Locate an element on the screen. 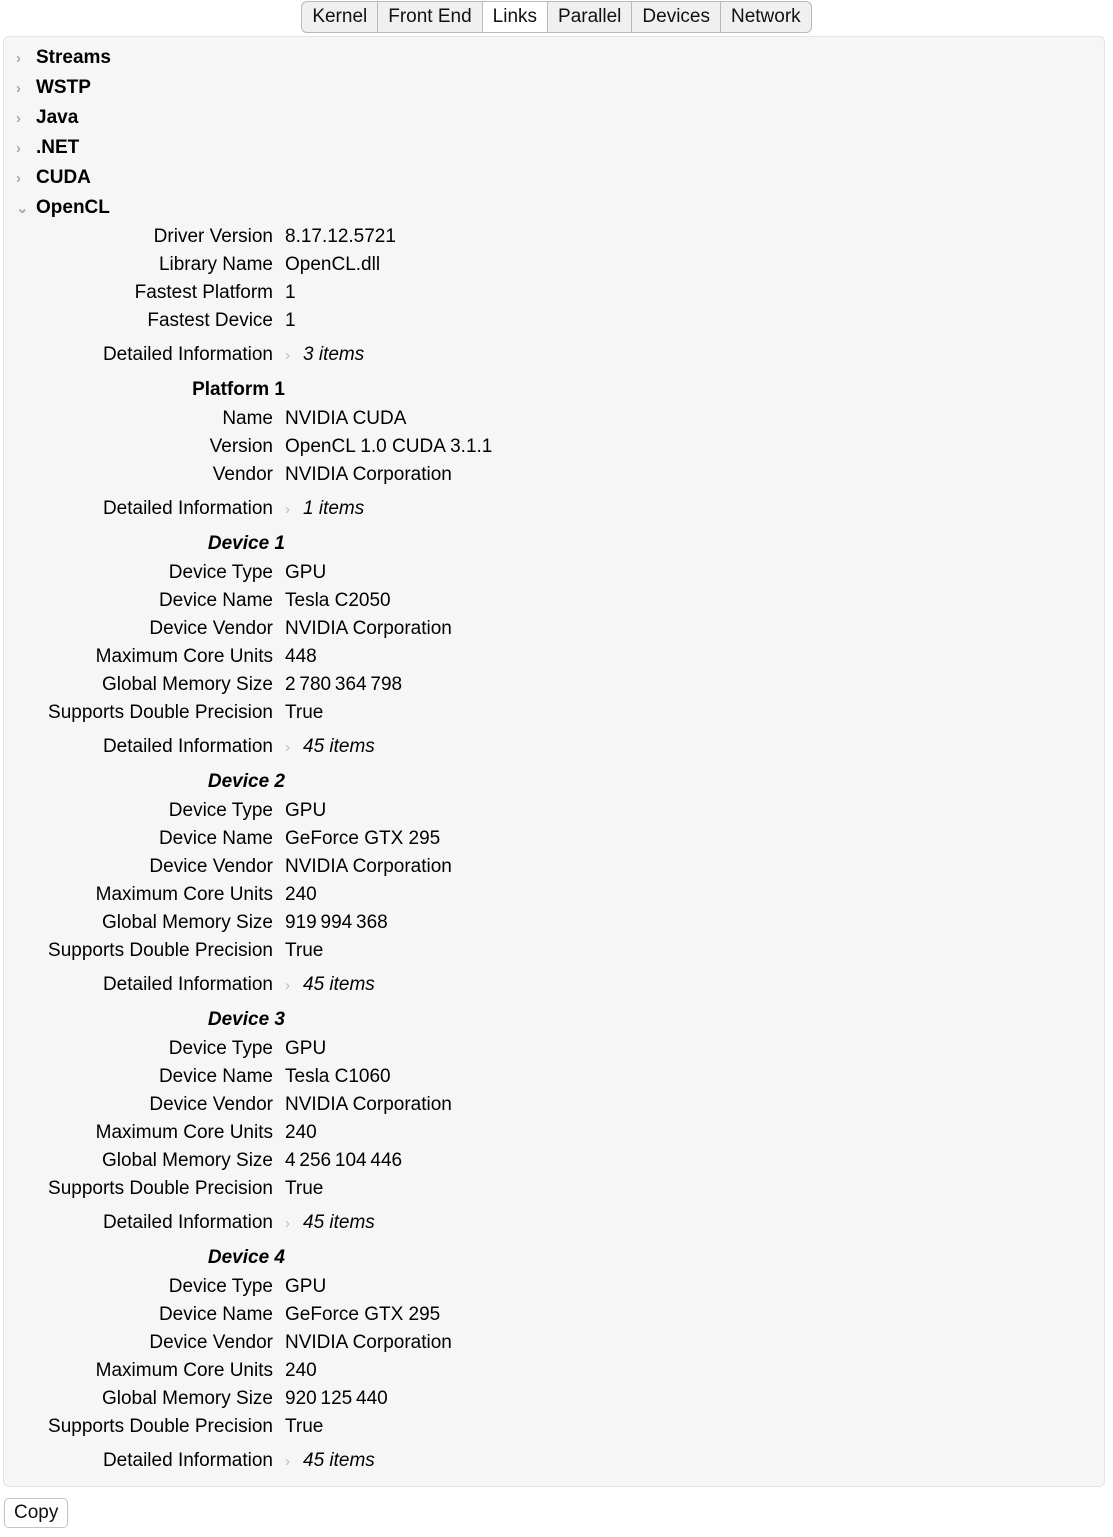 The height and width of the screenshot is (1537, 1113). tree-node-net: › .NET is located at coordinates (554, 148).